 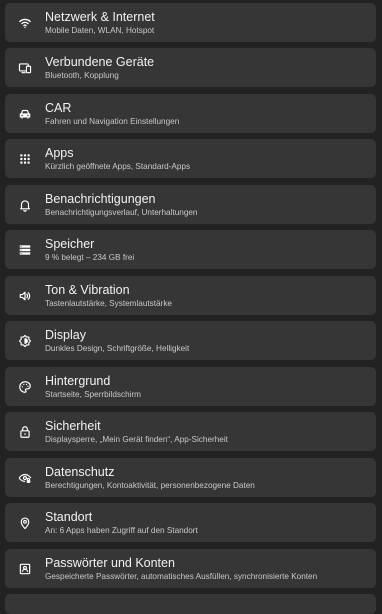 I want to click on settings-item-title: Sicherheit, so click(x=73, y=425).